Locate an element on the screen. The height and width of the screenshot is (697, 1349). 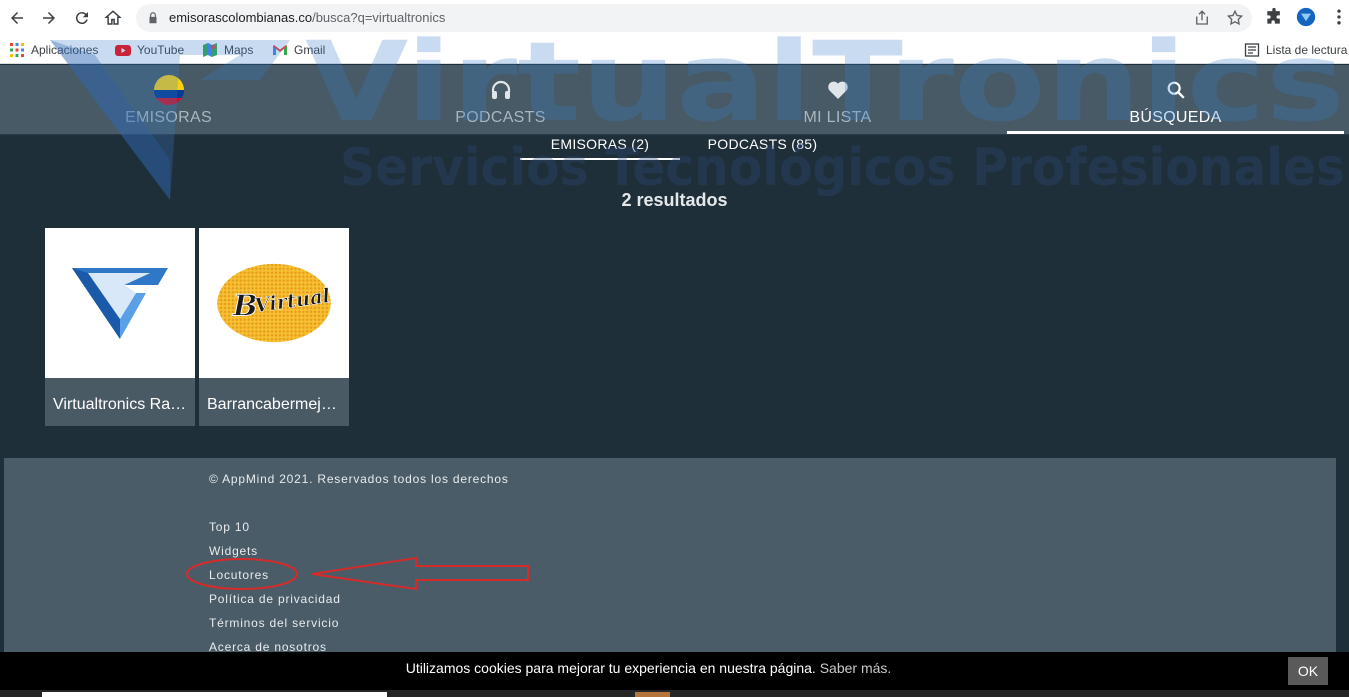
tab-label: MI LISTA is located at coordinates (837, 117).